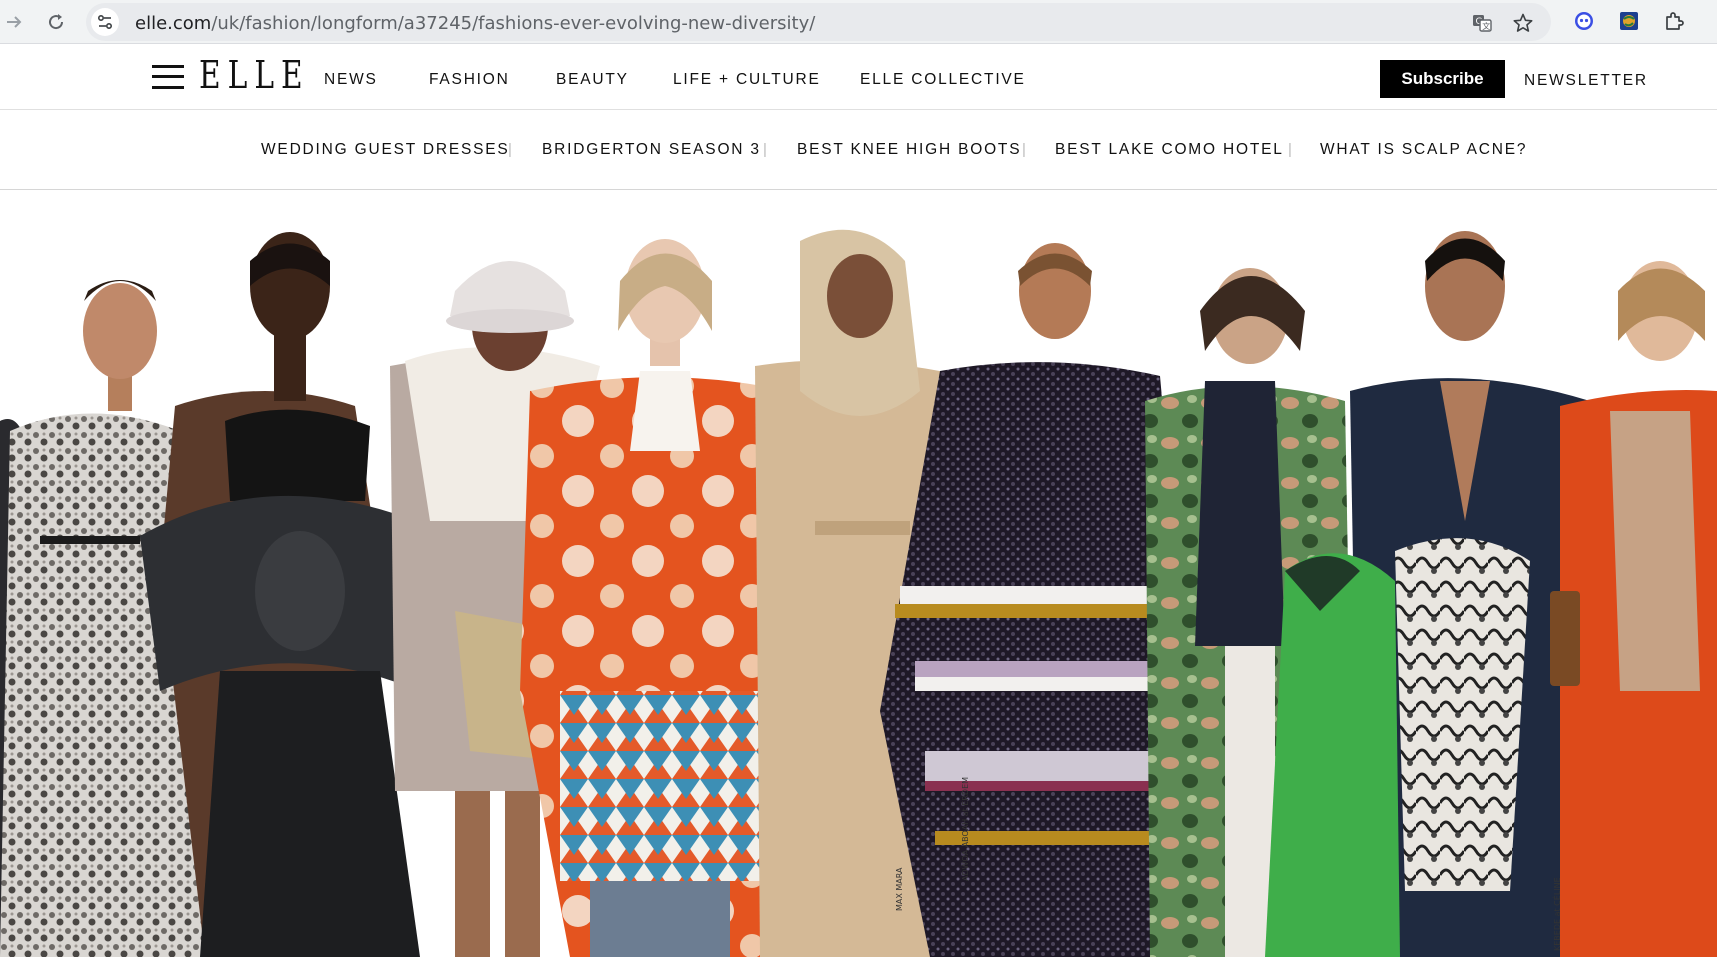 Image resolution: width=1717 pixels, height=957 pixels. What do you see at coordinates (105, 22) in the screenshot?
I see `site-info-icon` at bounding box center [105, 22].